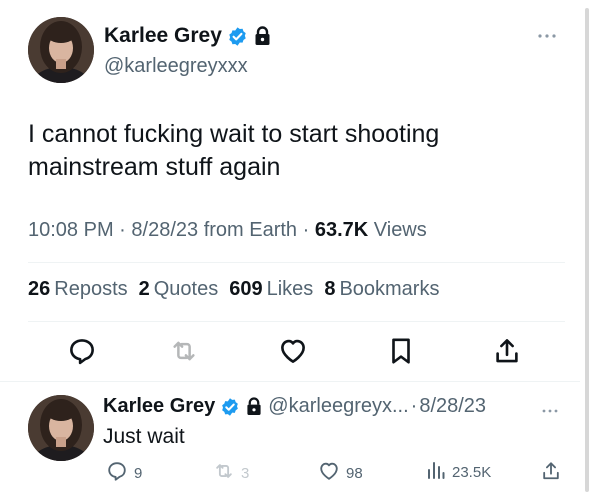 The width and height of the screenshot is (591, 500). Describe the element at coordinates (39, 289) in the screenshot. I see `stat-count: 26` at that location.